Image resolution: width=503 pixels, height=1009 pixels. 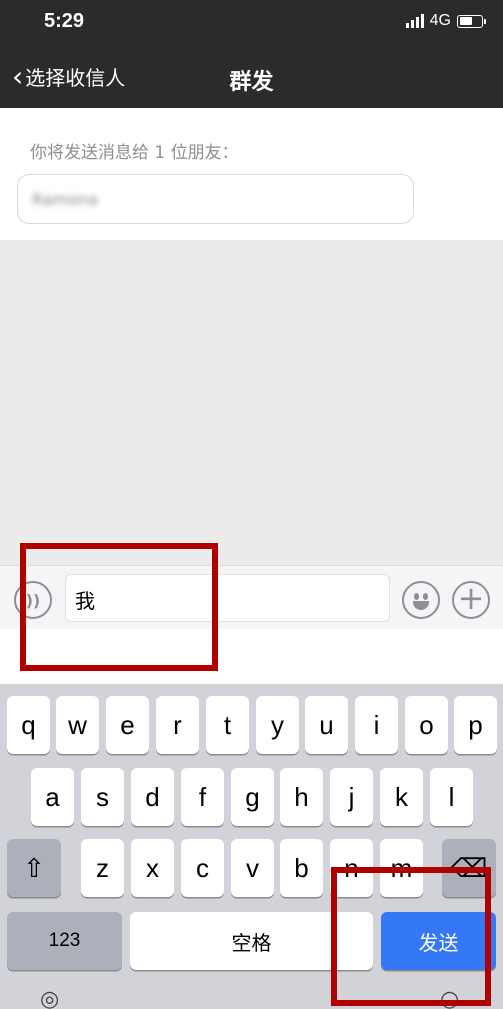 What do you see at coordinates (475, 725) in the screenshot?
I see `key-p: p` at bounding box center [475, 725].